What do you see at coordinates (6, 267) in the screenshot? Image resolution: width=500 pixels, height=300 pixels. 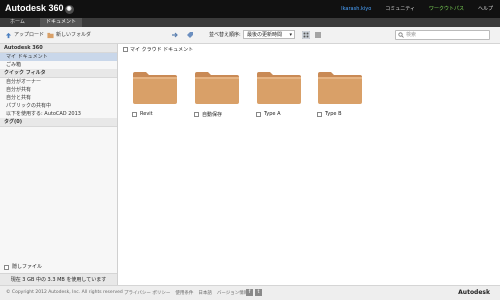 I see `hidden-files-checkbox` at bounding box center [6, 267].